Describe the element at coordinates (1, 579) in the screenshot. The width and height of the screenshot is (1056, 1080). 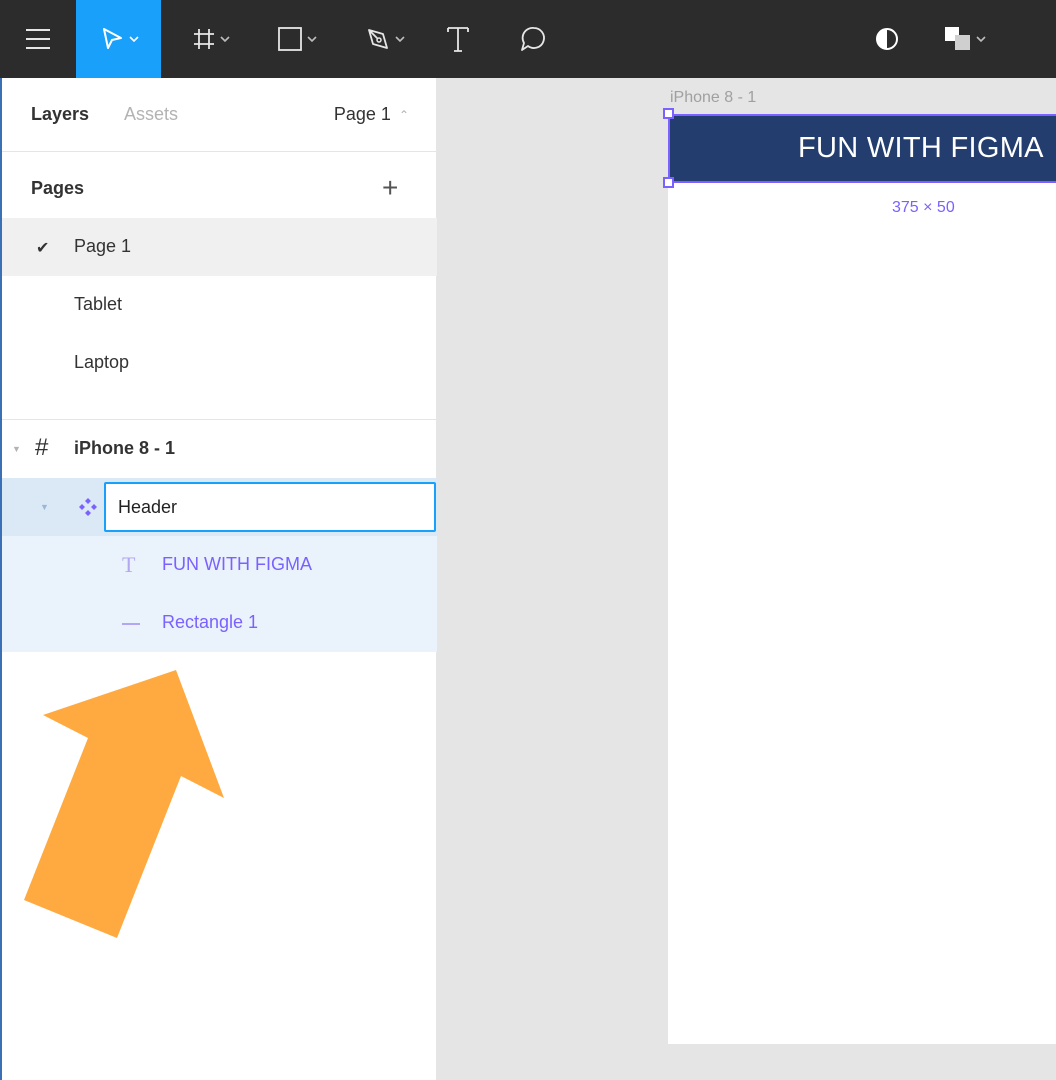
I see `window-edge` at that location.